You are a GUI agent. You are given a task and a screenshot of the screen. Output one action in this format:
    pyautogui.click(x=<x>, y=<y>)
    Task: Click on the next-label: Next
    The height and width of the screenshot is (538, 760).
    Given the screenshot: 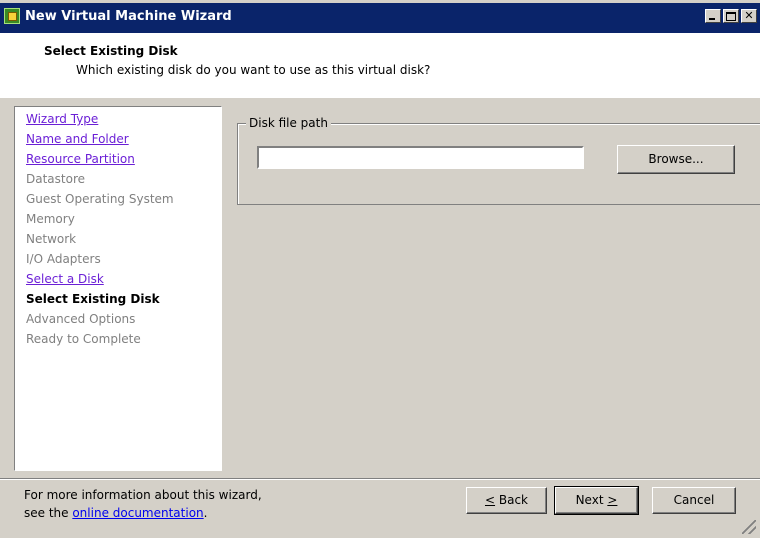 What is the action you would take?
    pyautogui.click(x=591, y=500)
    